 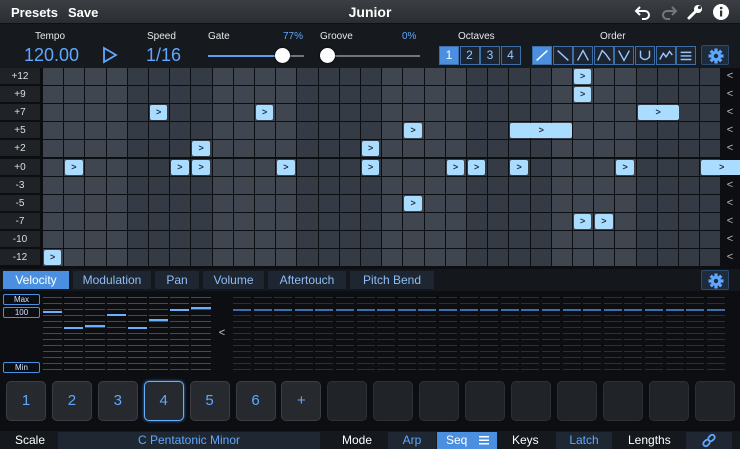 I want to click on pattern-pad-3: 3, so click(x=117, y=401).